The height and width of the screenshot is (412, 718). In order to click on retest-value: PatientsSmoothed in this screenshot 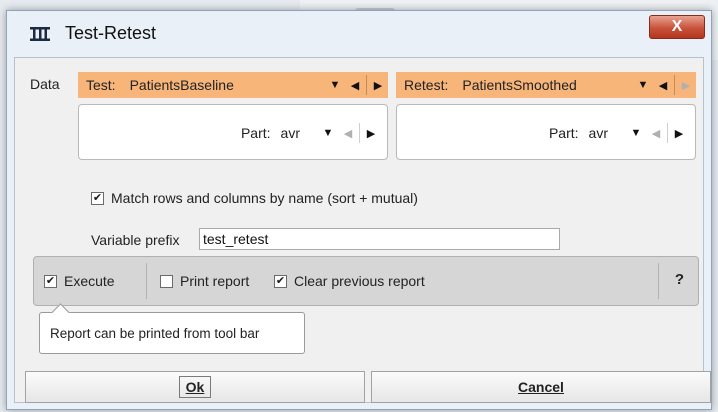, I will do `click(519, 85)`.